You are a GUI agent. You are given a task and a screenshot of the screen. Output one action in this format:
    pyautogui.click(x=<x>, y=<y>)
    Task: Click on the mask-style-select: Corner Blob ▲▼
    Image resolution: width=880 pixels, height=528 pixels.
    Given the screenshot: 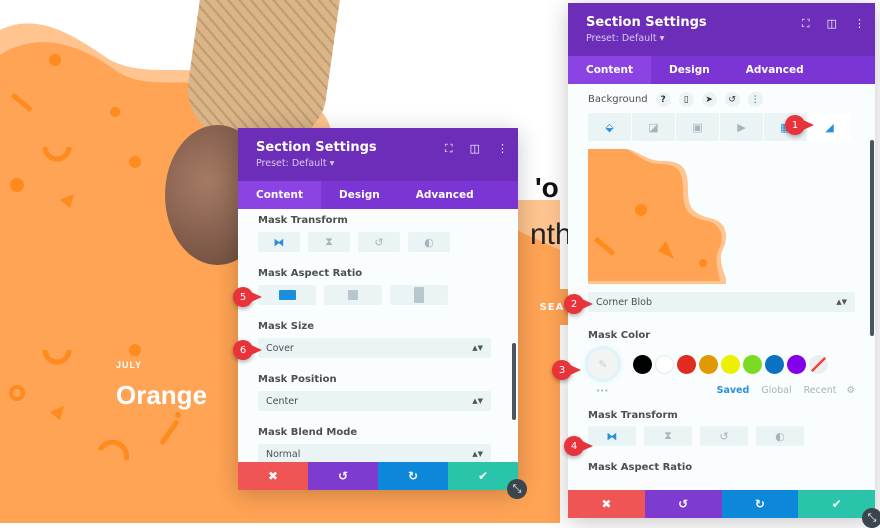 What is the action you would take?
    pyautogui.click(x=721, y=302)
    